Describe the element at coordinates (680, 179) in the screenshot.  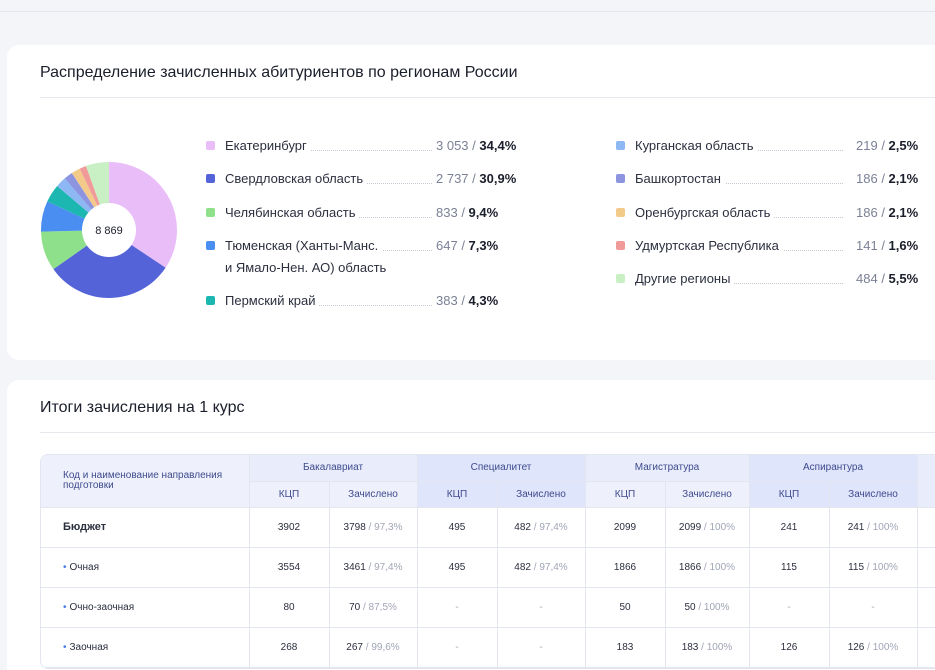
I see `legend-label: Башкортостан` at that location.